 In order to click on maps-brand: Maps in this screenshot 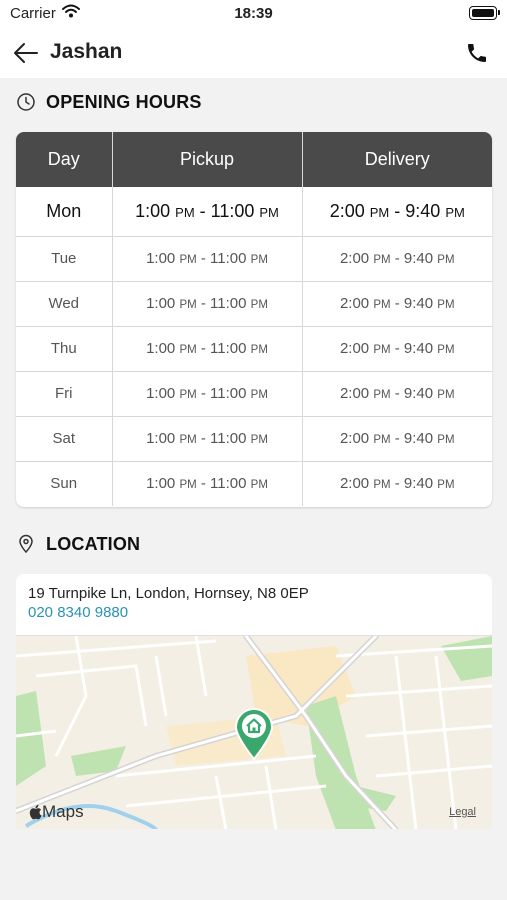, I will do `click(56, 812)`.